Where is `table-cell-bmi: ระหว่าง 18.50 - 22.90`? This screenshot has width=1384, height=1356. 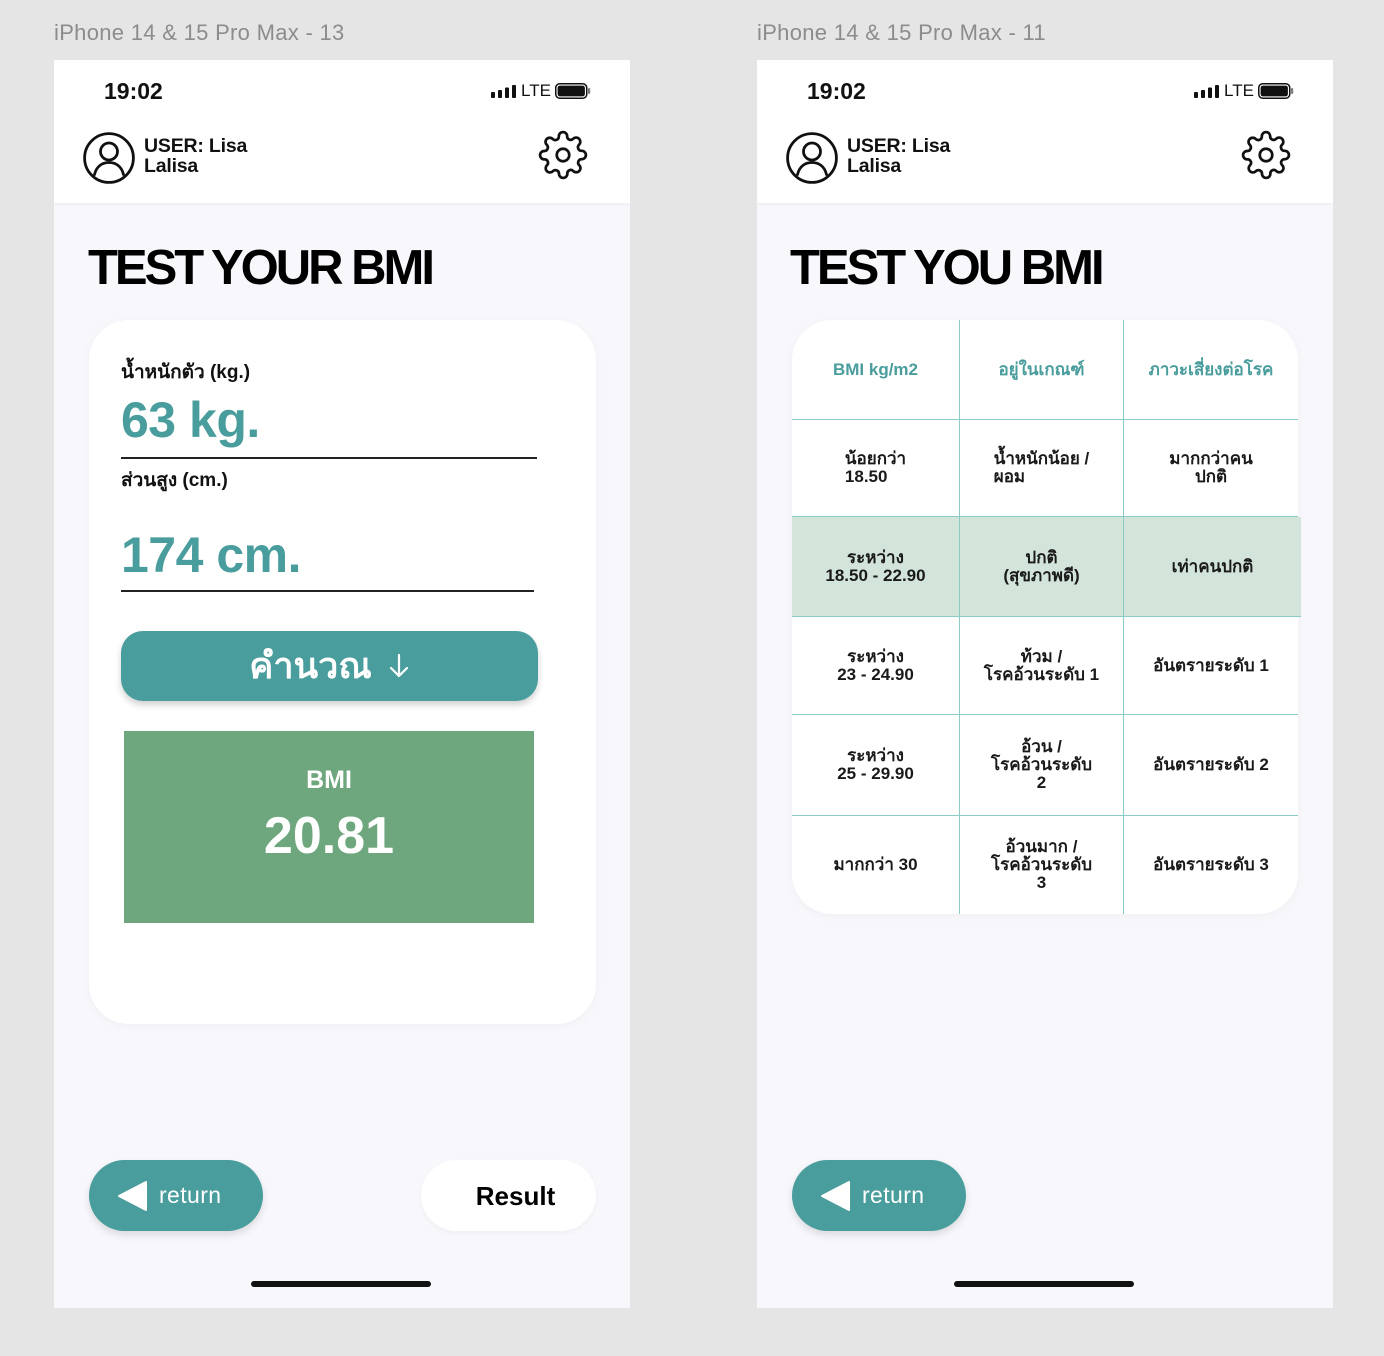 table-cell-bmi: ระหว่าง 18.50 - 22.90 is located at coordinates (876, 567).